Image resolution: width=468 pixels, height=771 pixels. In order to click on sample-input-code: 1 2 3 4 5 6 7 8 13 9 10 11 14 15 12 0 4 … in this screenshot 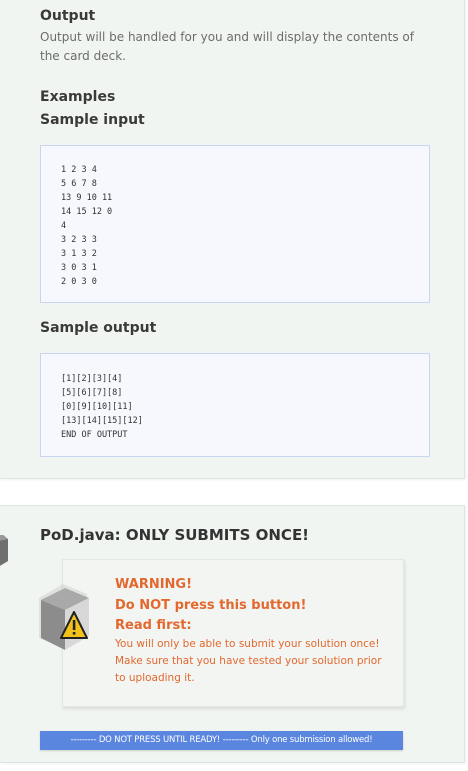, I will do `click(87, 226)`.